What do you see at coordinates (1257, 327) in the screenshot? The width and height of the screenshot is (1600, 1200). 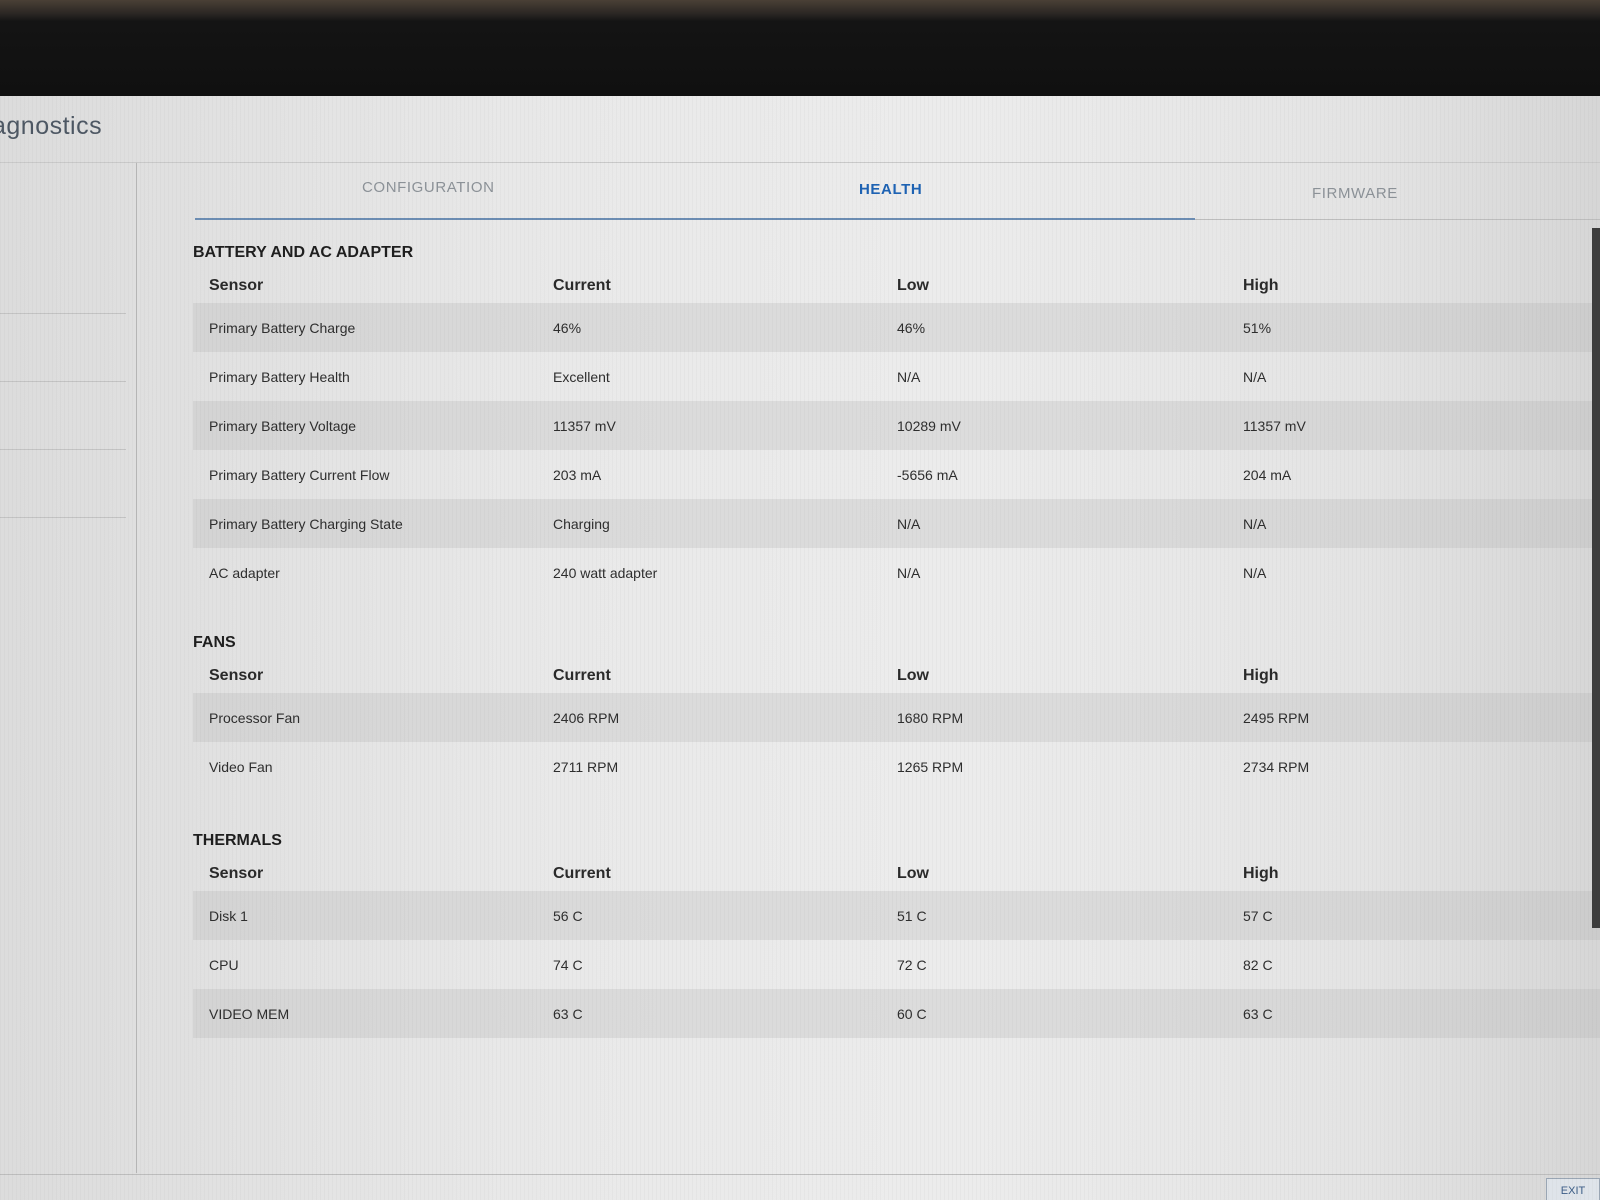 I see `high-value: 51%` at bounding box center [1257, 327].